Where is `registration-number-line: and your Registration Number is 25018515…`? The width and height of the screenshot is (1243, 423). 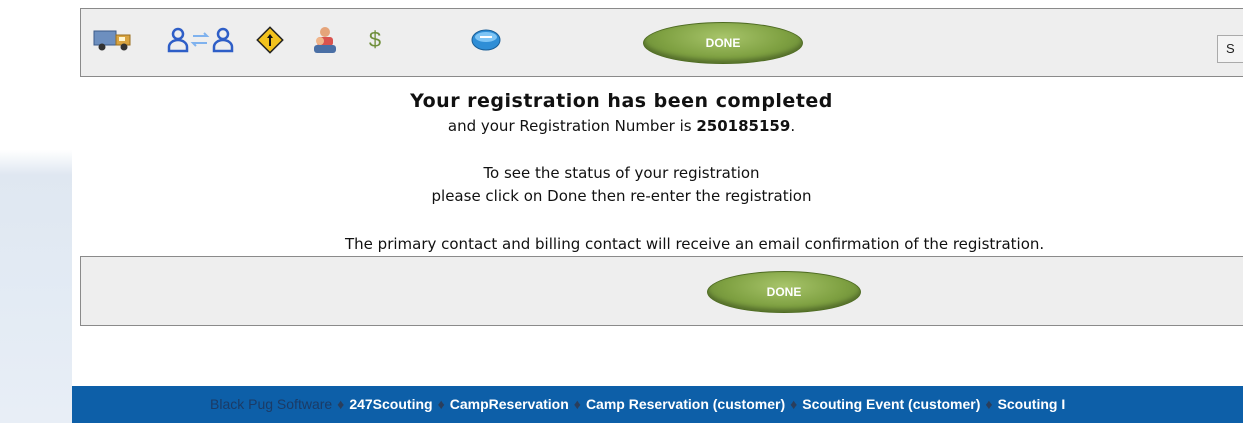
registration-number-line: and your Registration Number is 25018515… is located at coordinates (621, 126).